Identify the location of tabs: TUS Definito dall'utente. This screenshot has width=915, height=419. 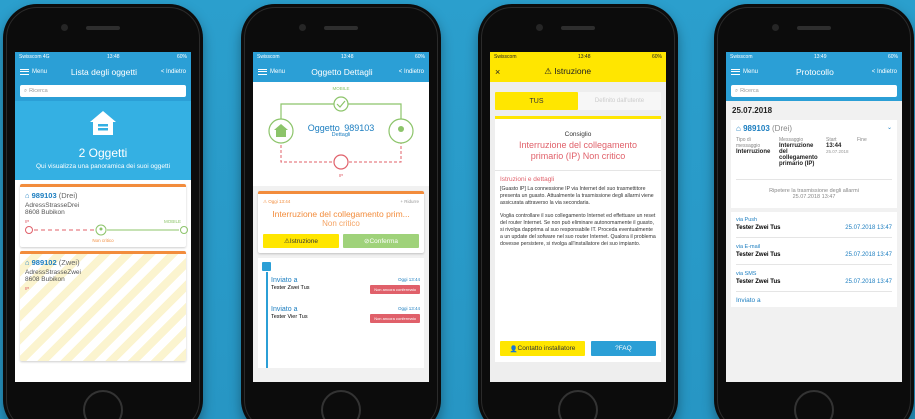
(578, 101).